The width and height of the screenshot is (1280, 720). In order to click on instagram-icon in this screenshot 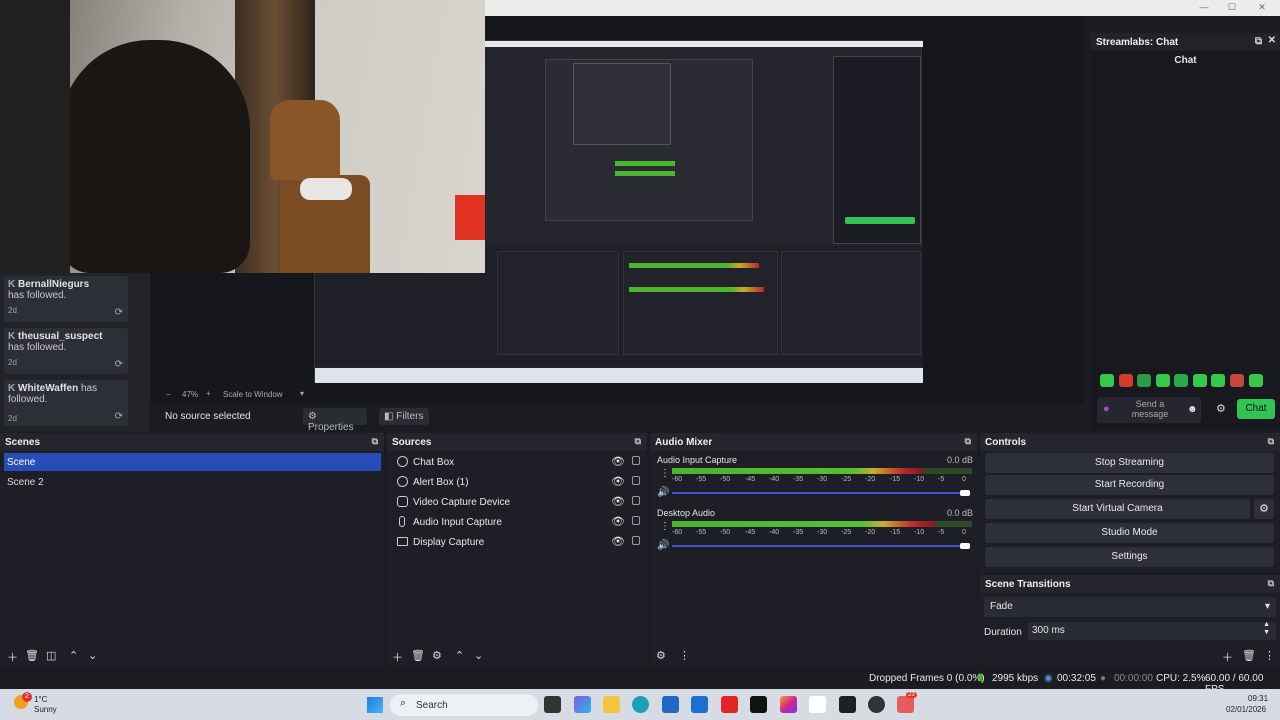, I will do `click(788, 704)`.